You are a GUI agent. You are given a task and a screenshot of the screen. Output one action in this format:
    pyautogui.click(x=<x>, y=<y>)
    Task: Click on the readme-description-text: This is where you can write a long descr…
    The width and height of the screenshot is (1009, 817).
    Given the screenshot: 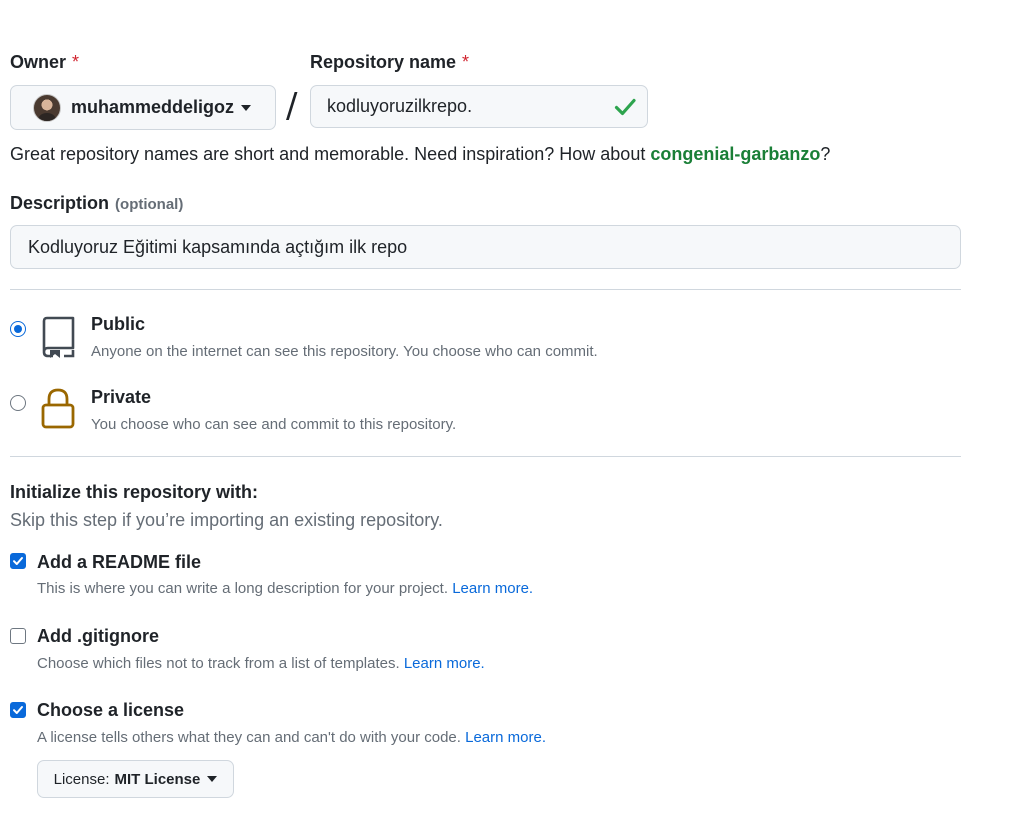 What is the action you would take?
    pyautogui.click(x=243, y=588)
    